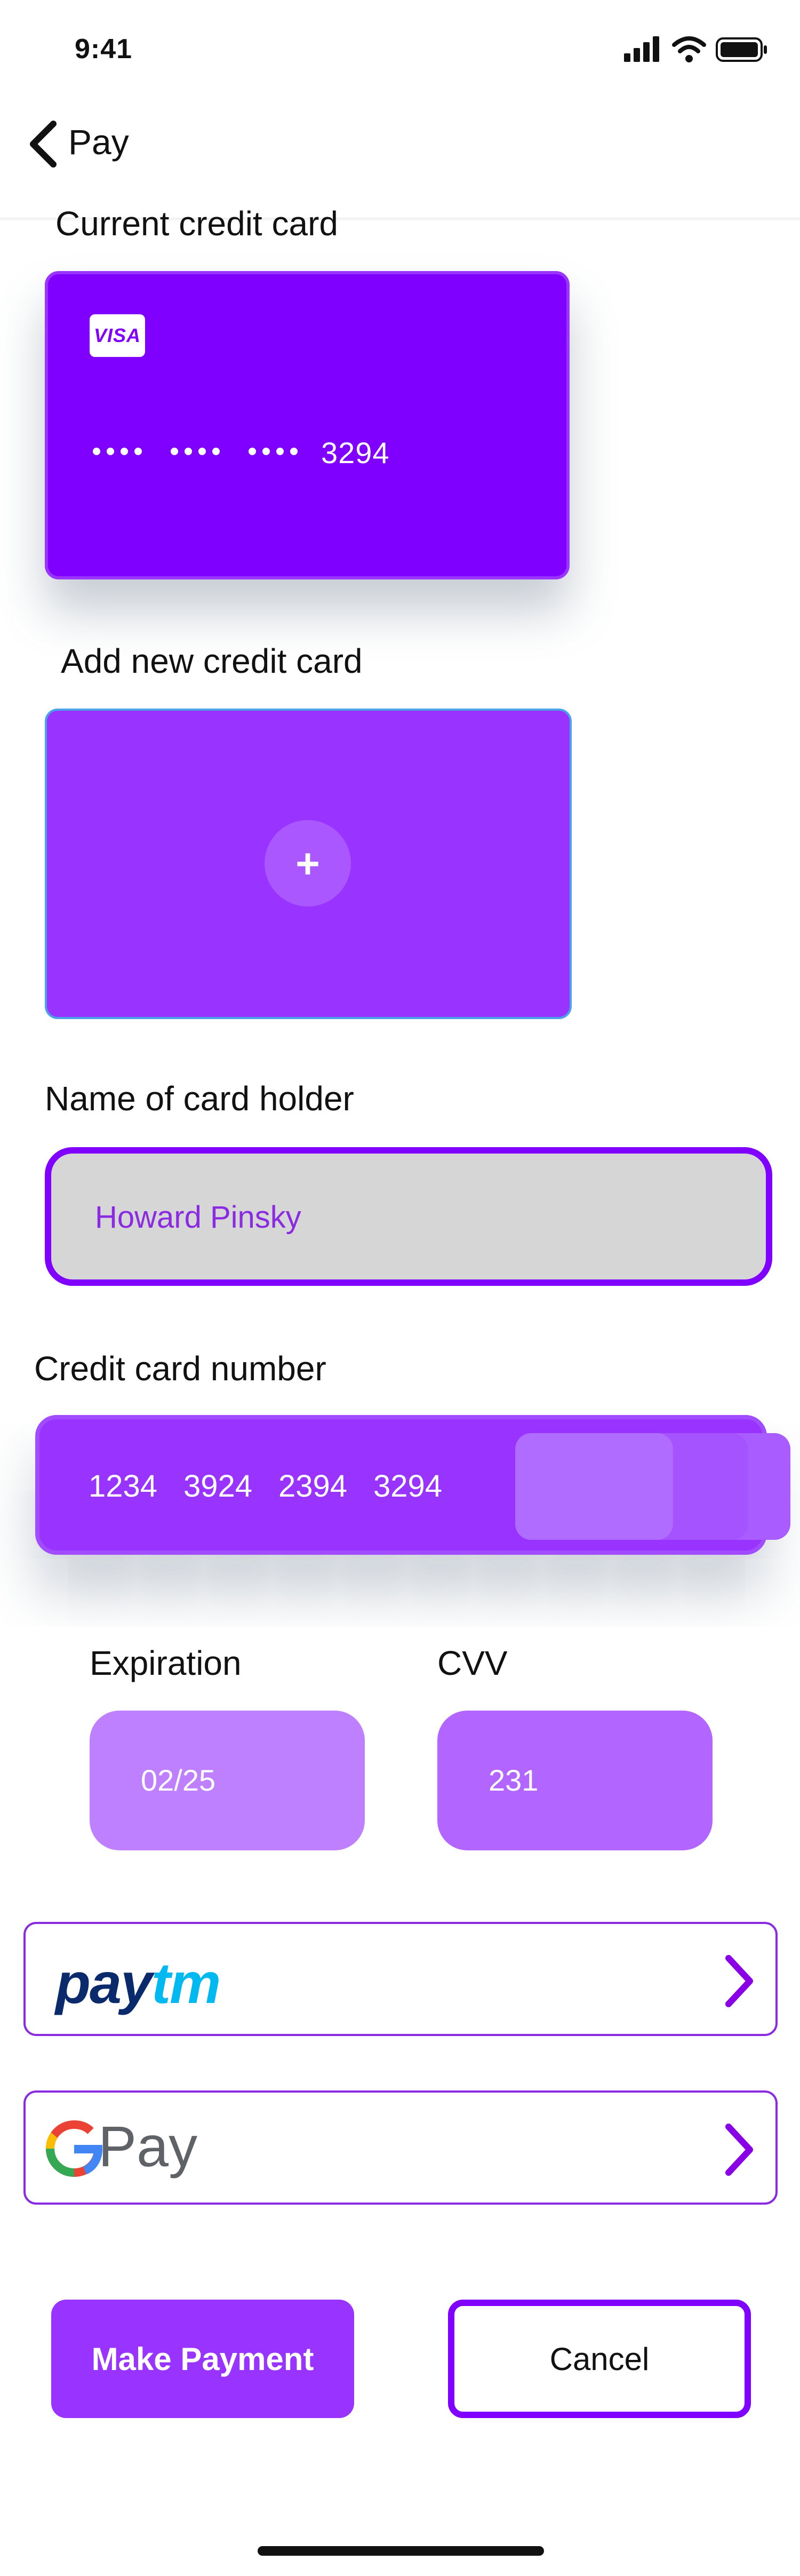  Describe the element at coordinates (472, 1663) in the screenshot. I see `cvv-label: CVV` at that location.